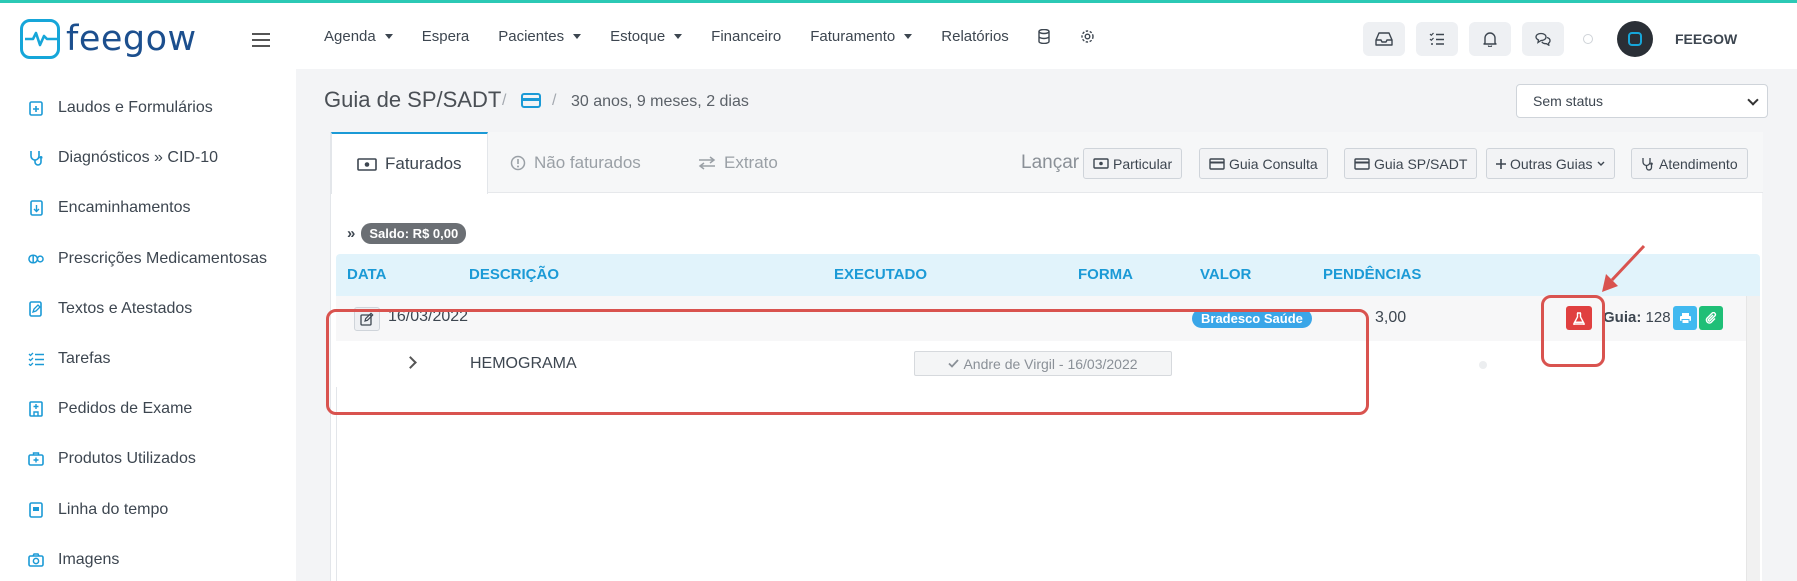  Describe the element at coordinates (413, 99) in the screenshot. I see `page-title: Guia de SP/SADT` at that location.